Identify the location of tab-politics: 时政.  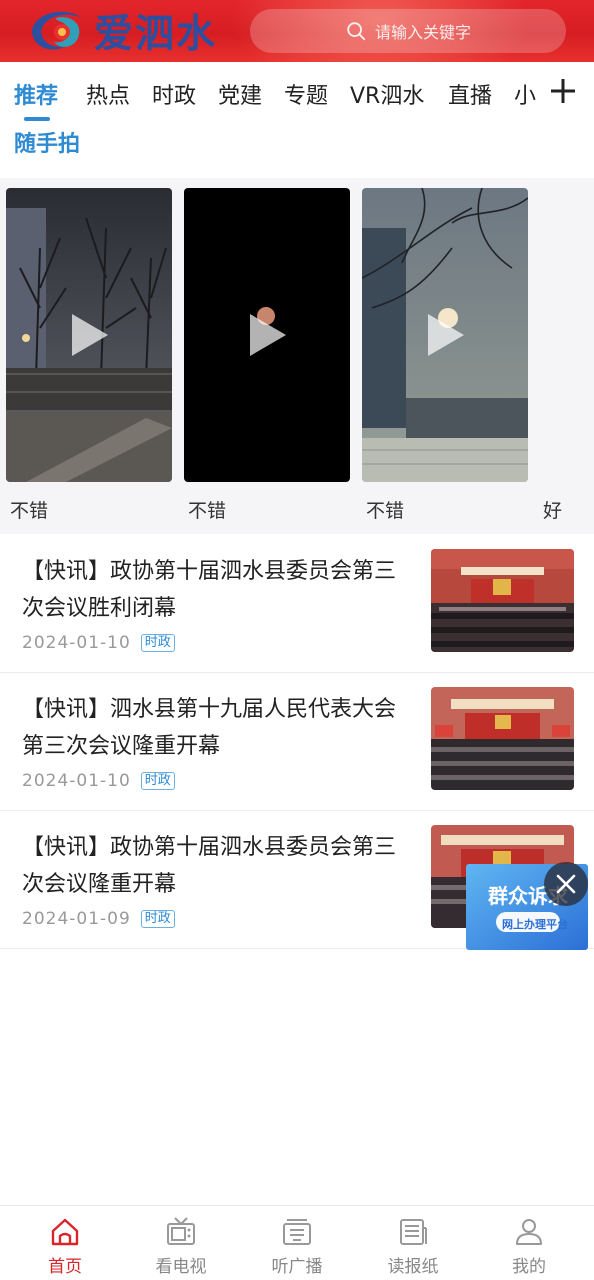
(174, 94).